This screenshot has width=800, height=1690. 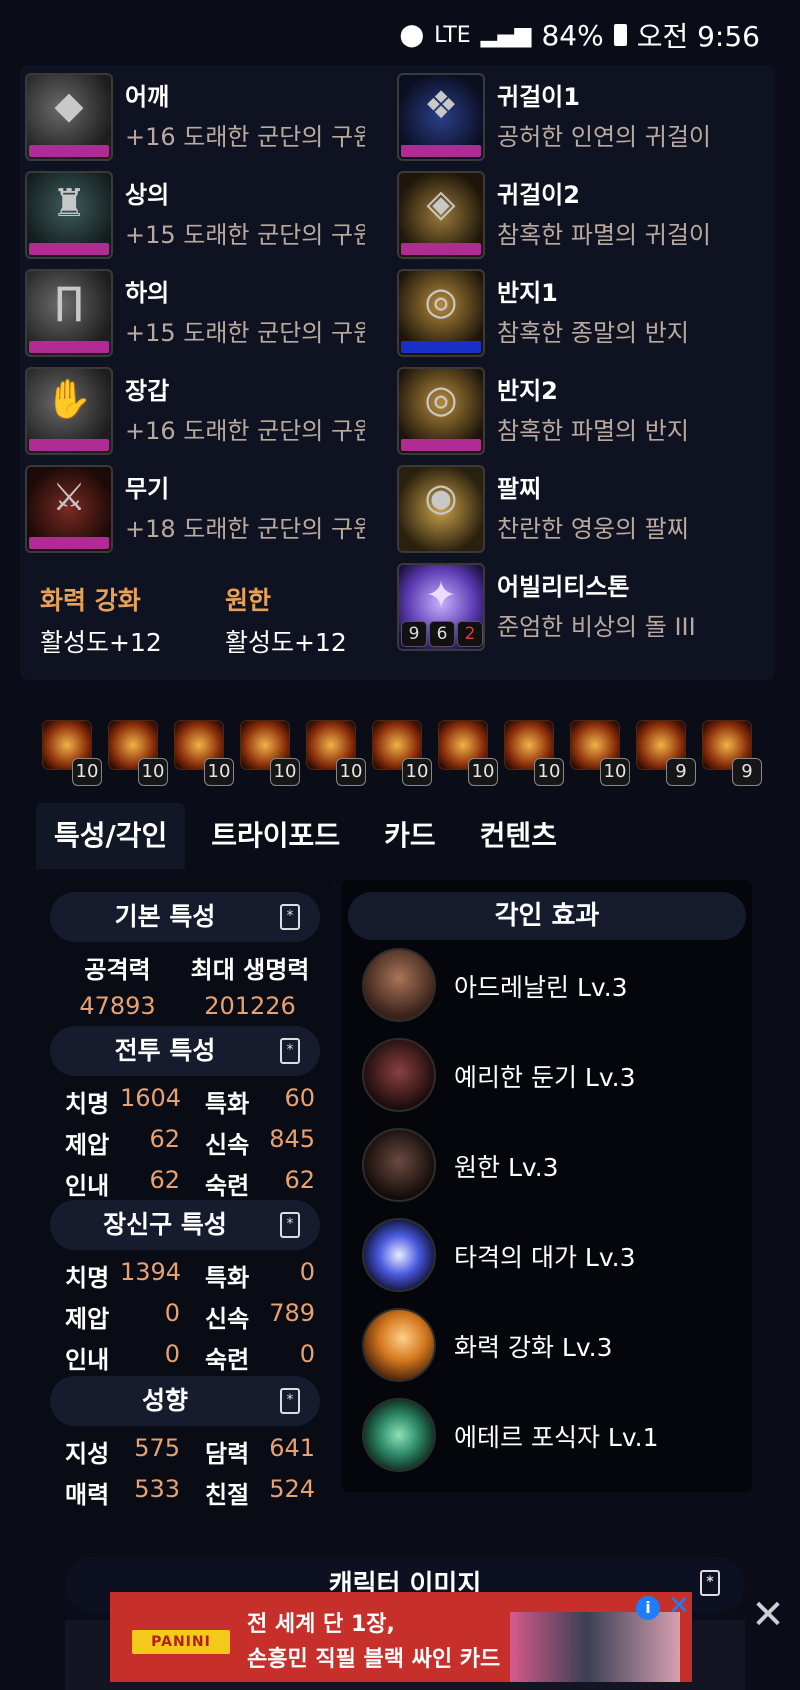 What do you see at coordinates (164, 1400) in the screenshot?
I see `section-title: 성향` at bounding box center [164, 1400].